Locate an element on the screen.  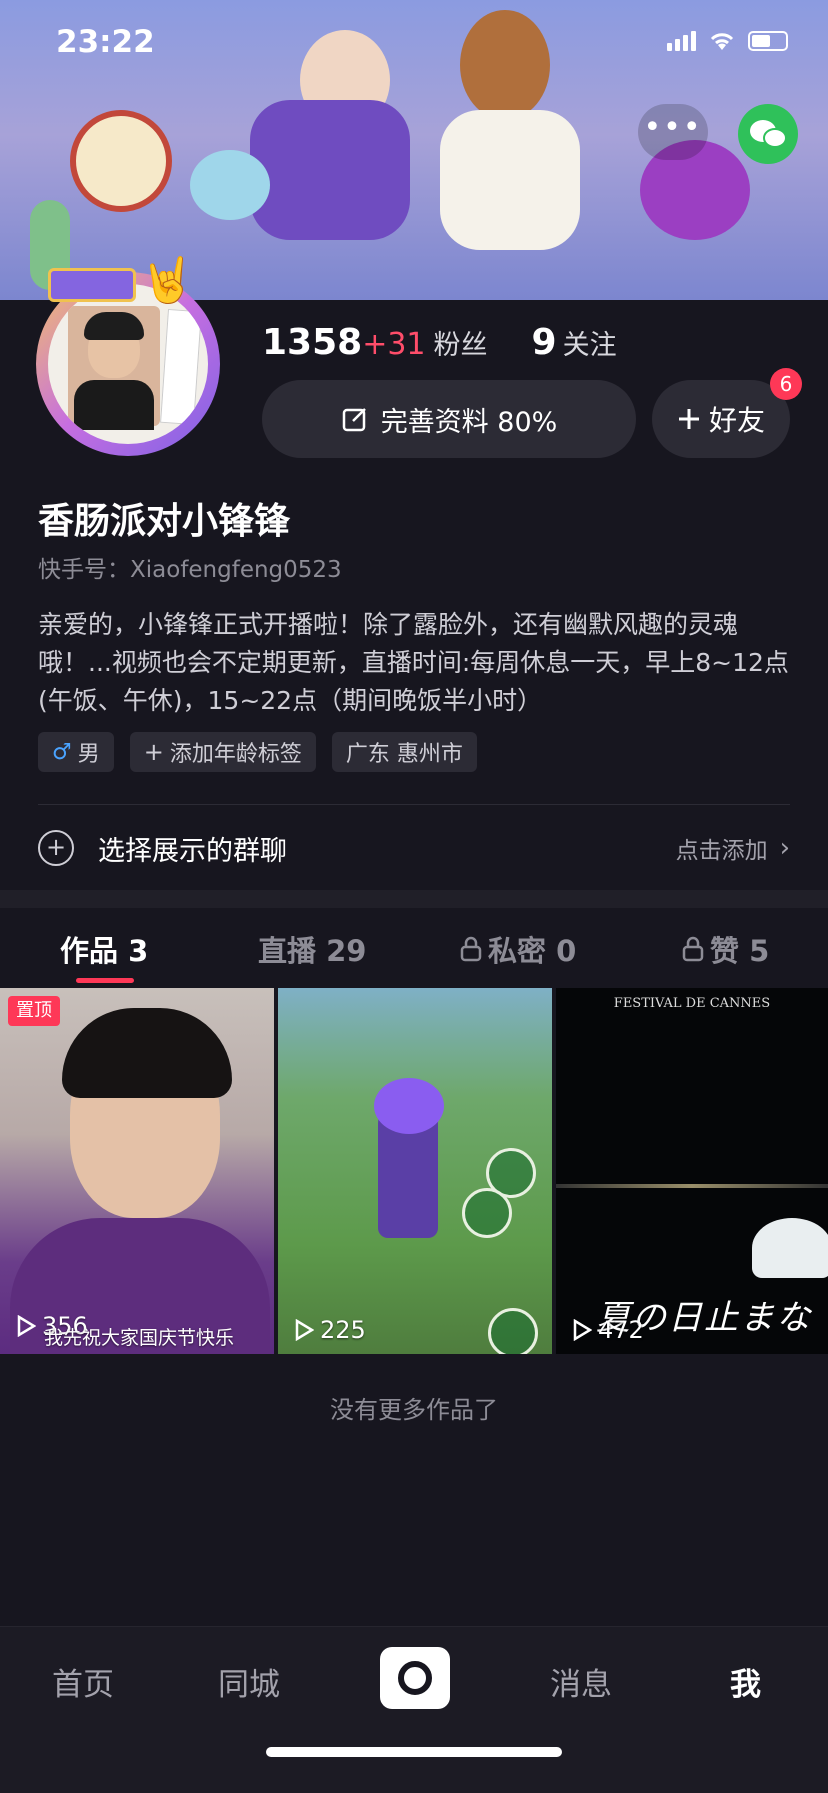
status-time: 23:22 is located at coordinates (105, 42).